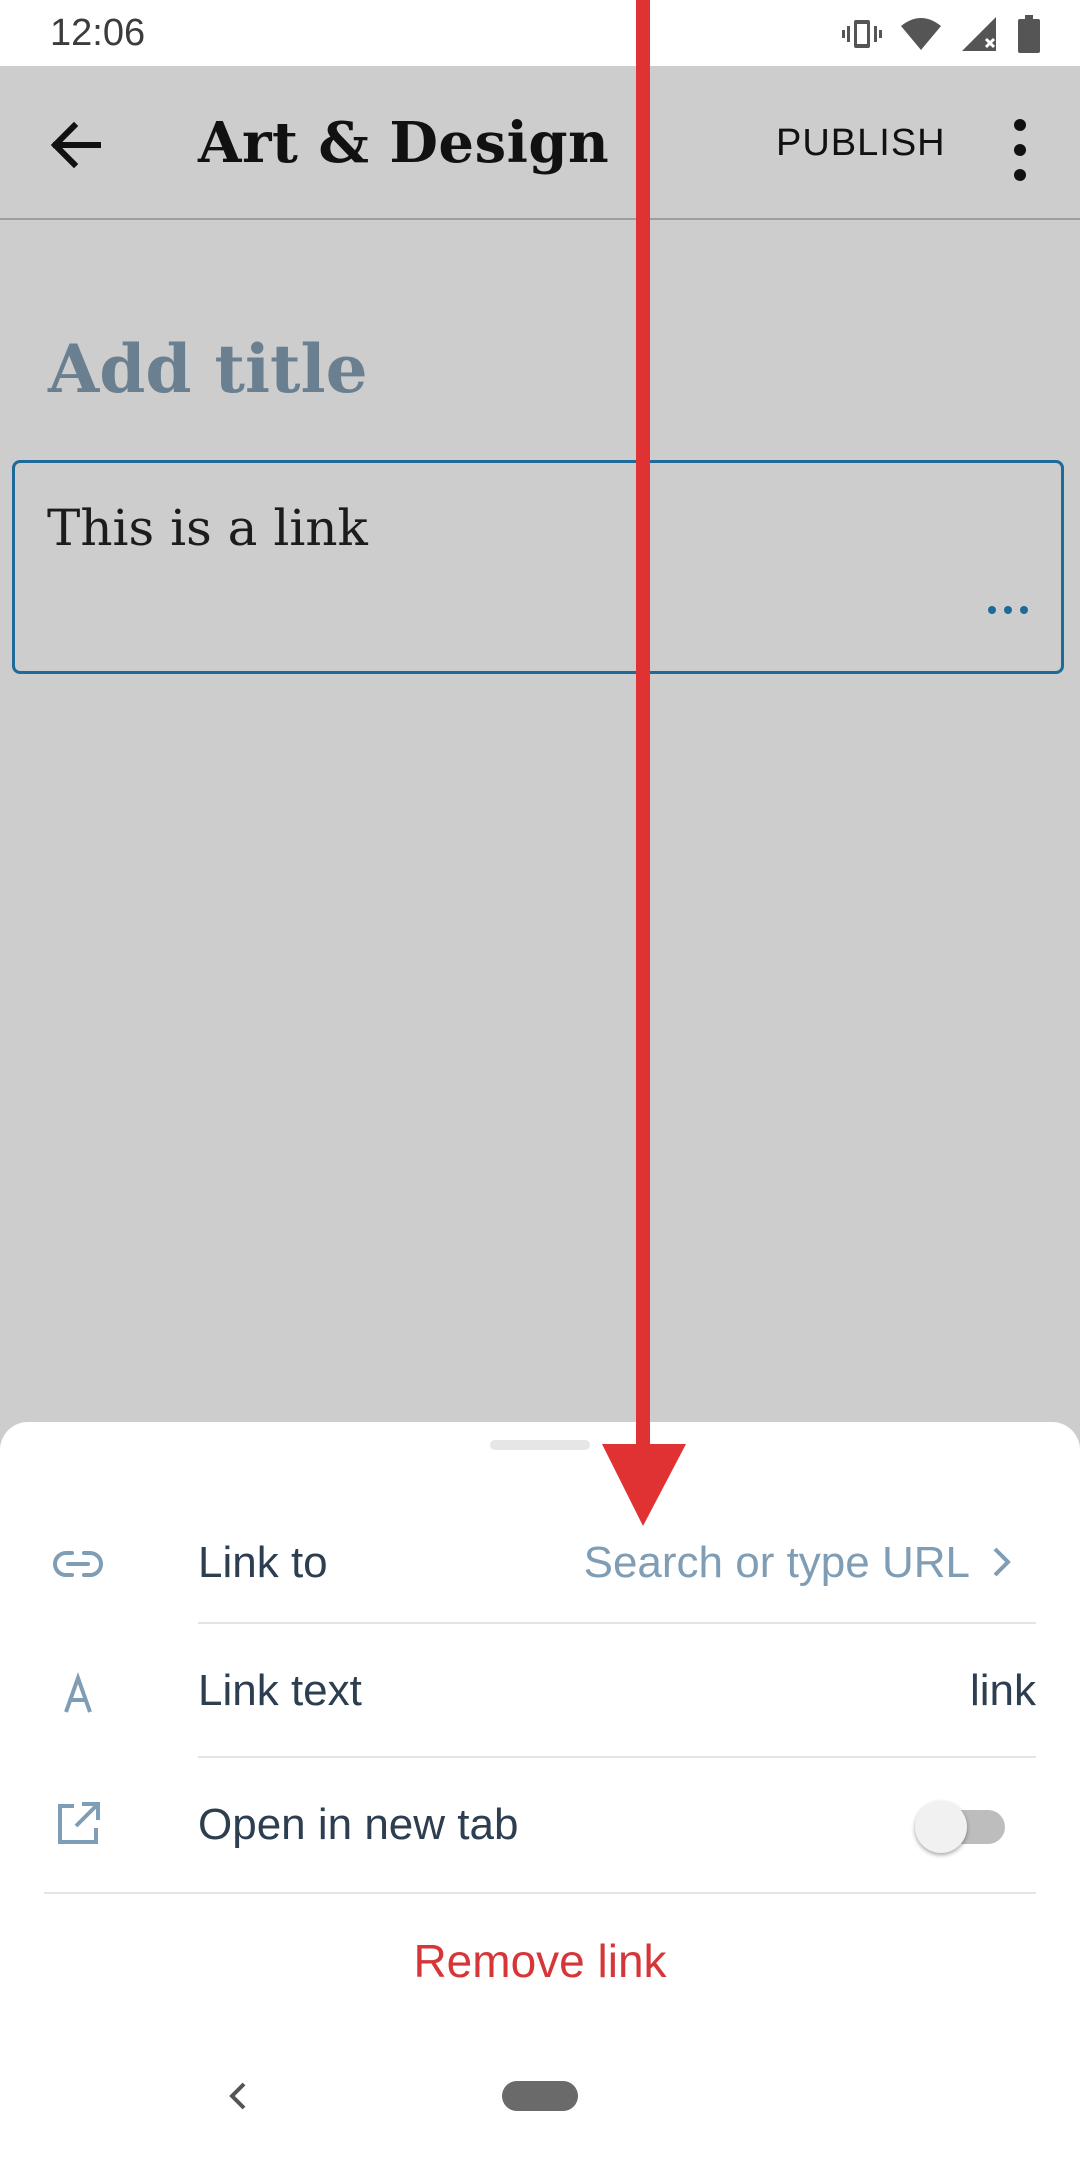  Describe the element at coordinates (540, 1445) in the screenshot. I see `drag-handle` at that location.